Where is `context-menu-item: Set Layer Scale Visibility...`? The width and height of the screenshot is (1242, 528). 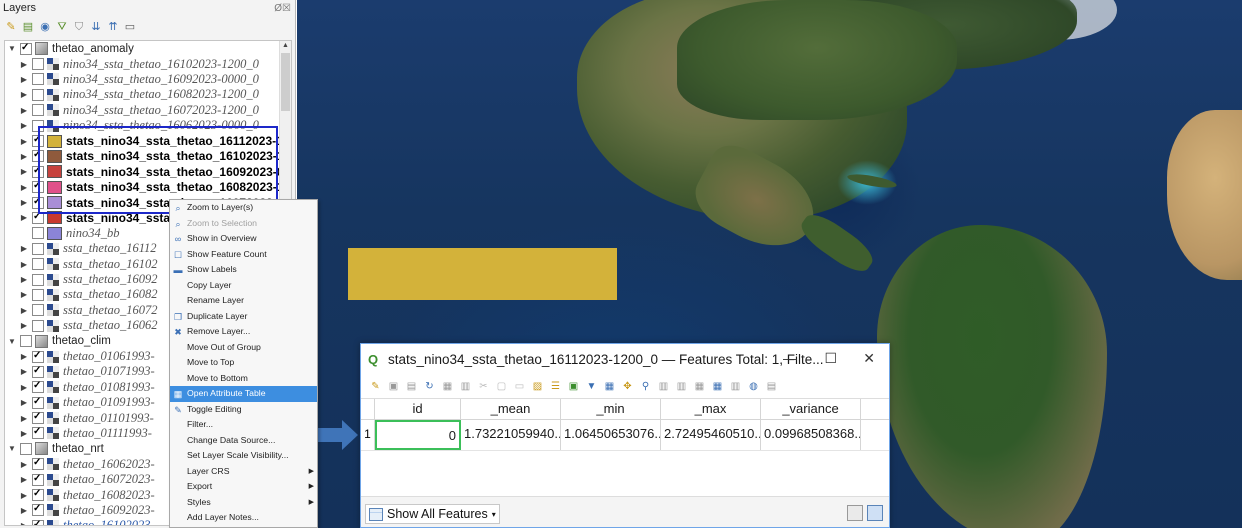
context-menu-item: Set Layer Scale Visibility... is located at coordinates (243, 456).